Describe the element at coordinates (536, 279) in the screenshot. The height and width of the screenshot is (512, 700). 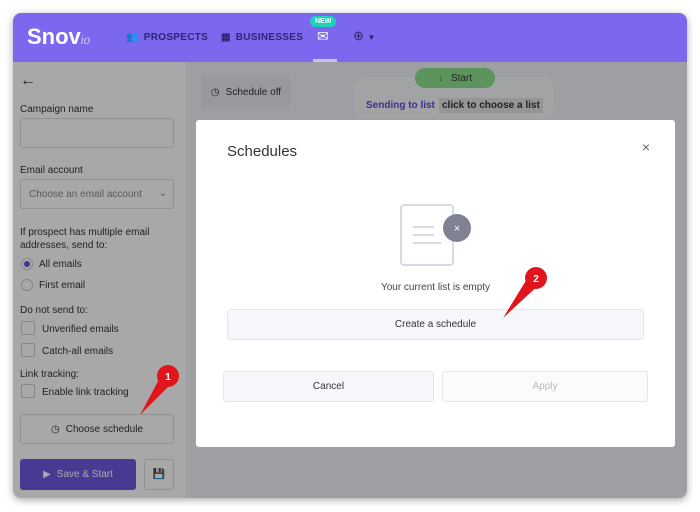
I see `annotation-label-2: 2` at that location.